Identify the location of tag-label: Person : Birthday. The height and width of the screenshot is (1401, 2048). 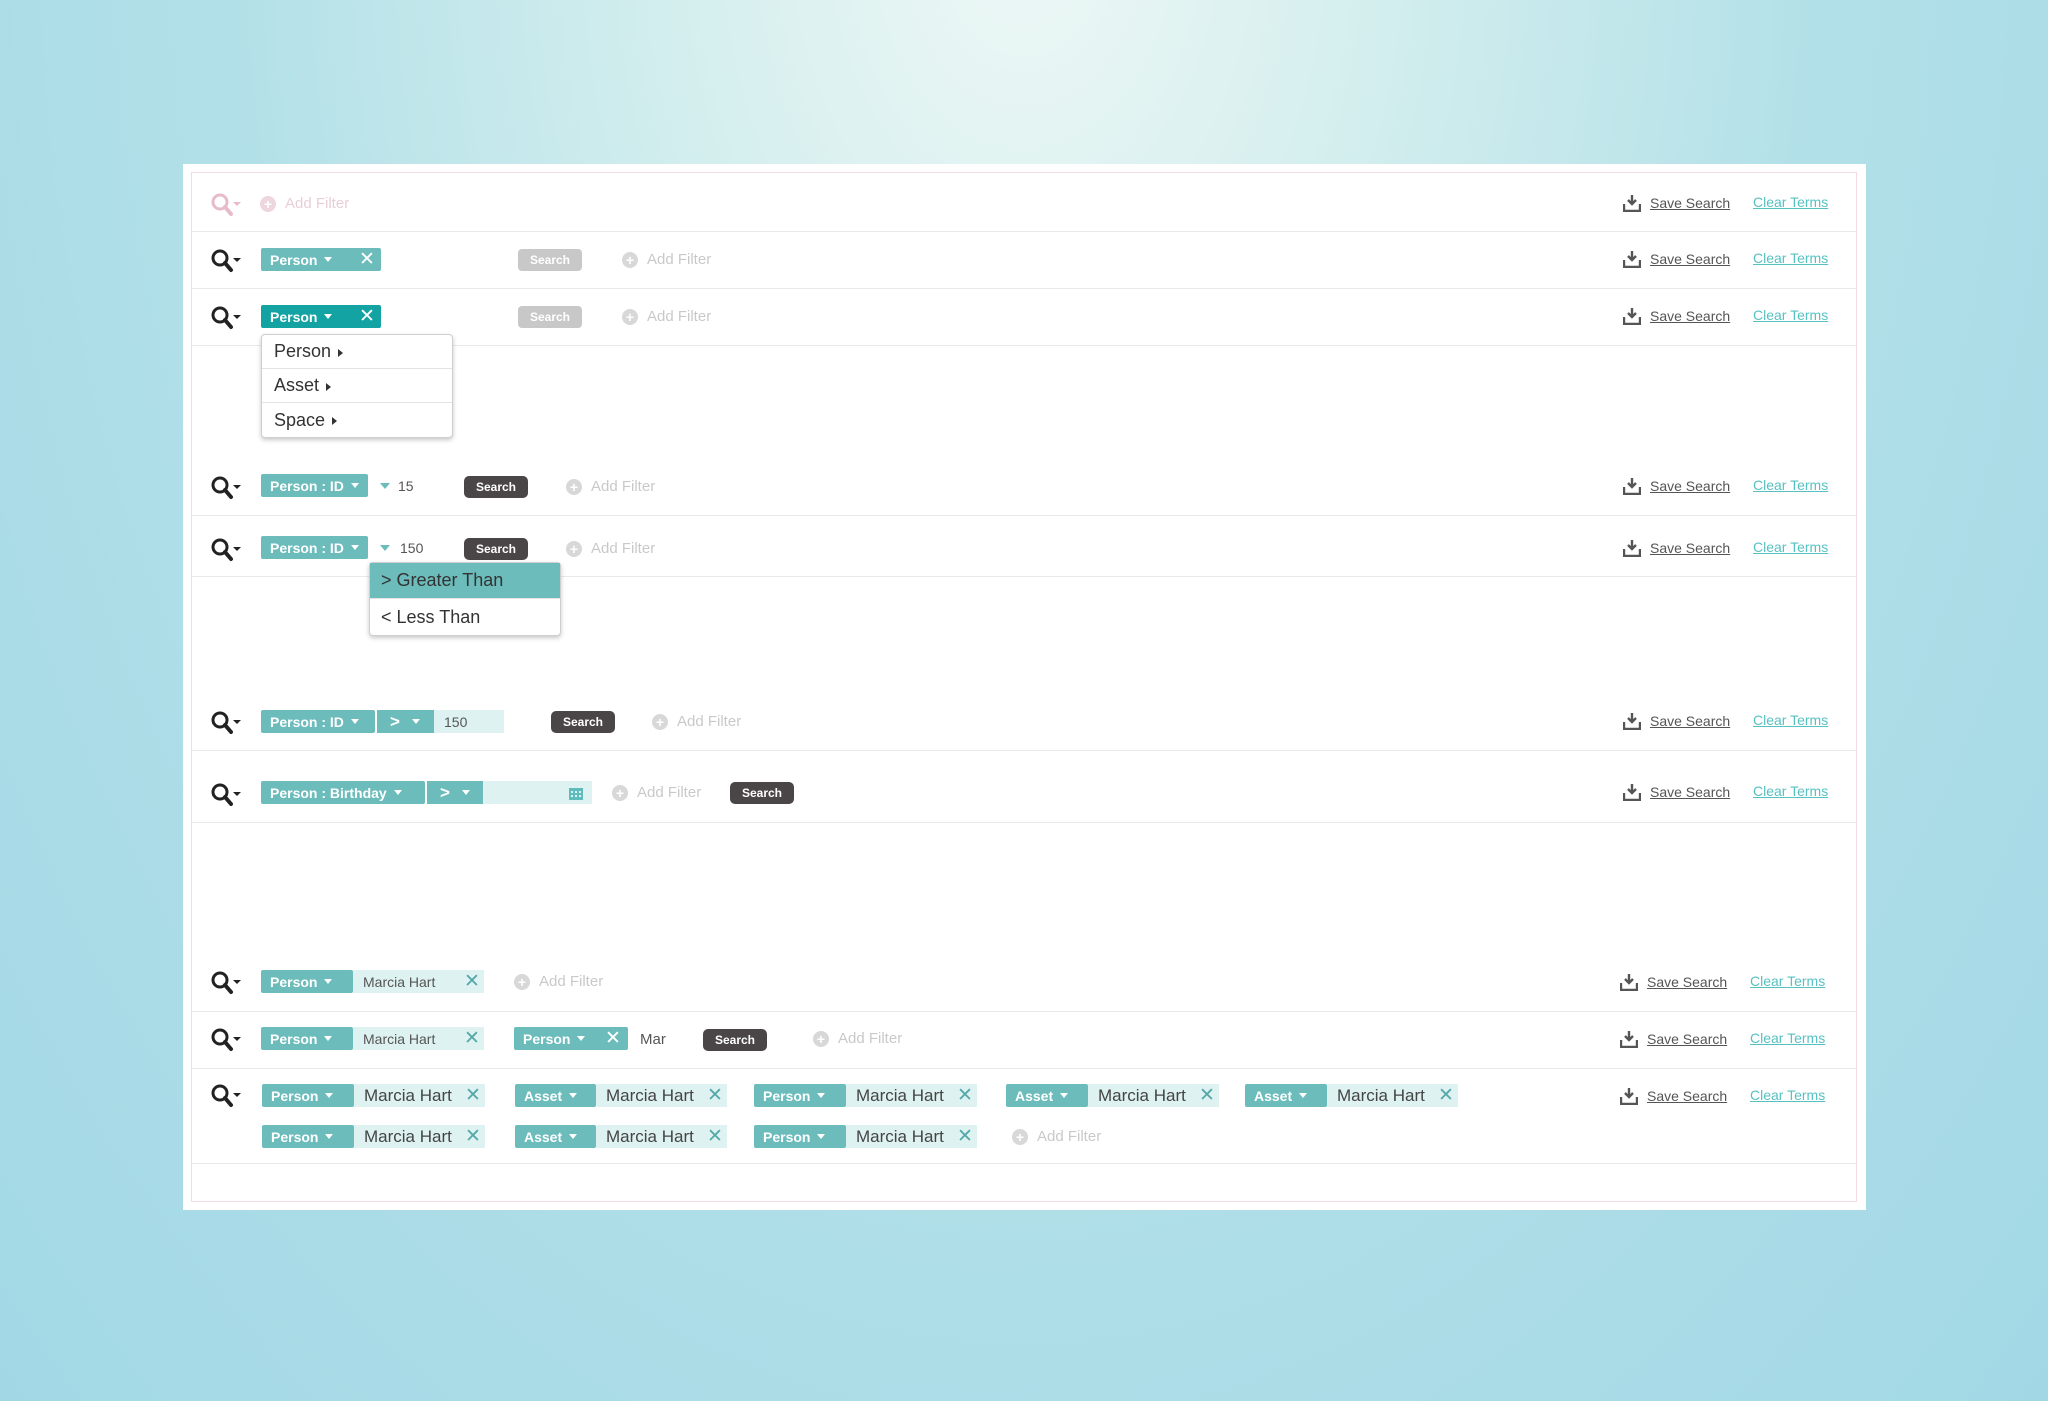
(328, 792).